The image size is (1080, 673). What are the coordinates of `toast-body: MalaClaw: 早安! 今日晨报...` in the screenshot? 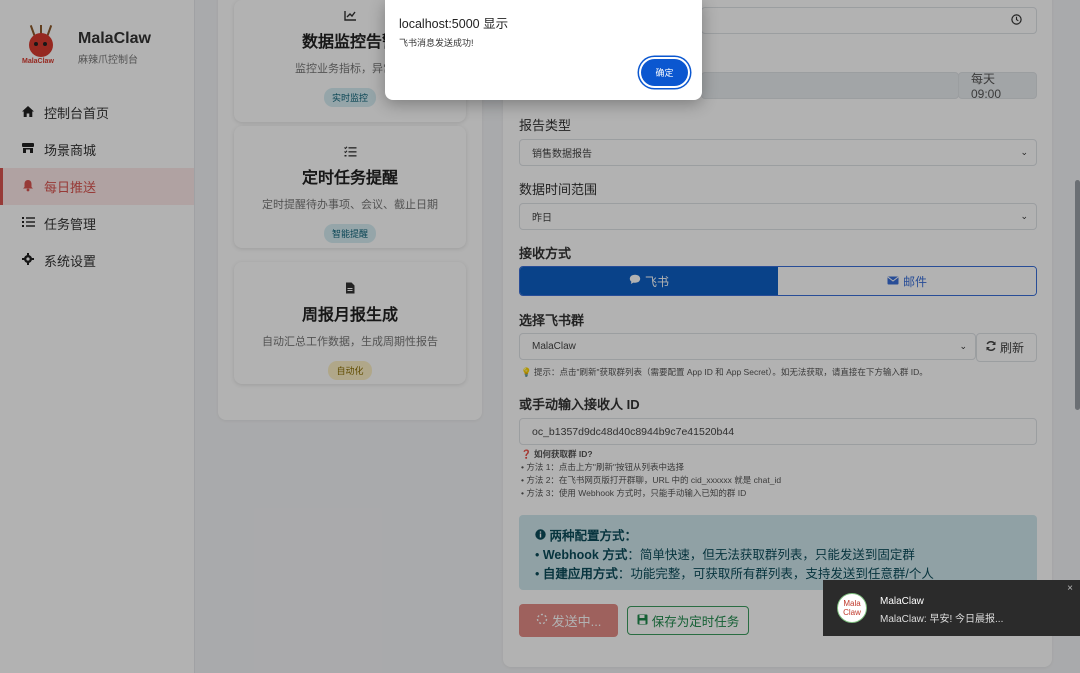 It's located at (942, 619).